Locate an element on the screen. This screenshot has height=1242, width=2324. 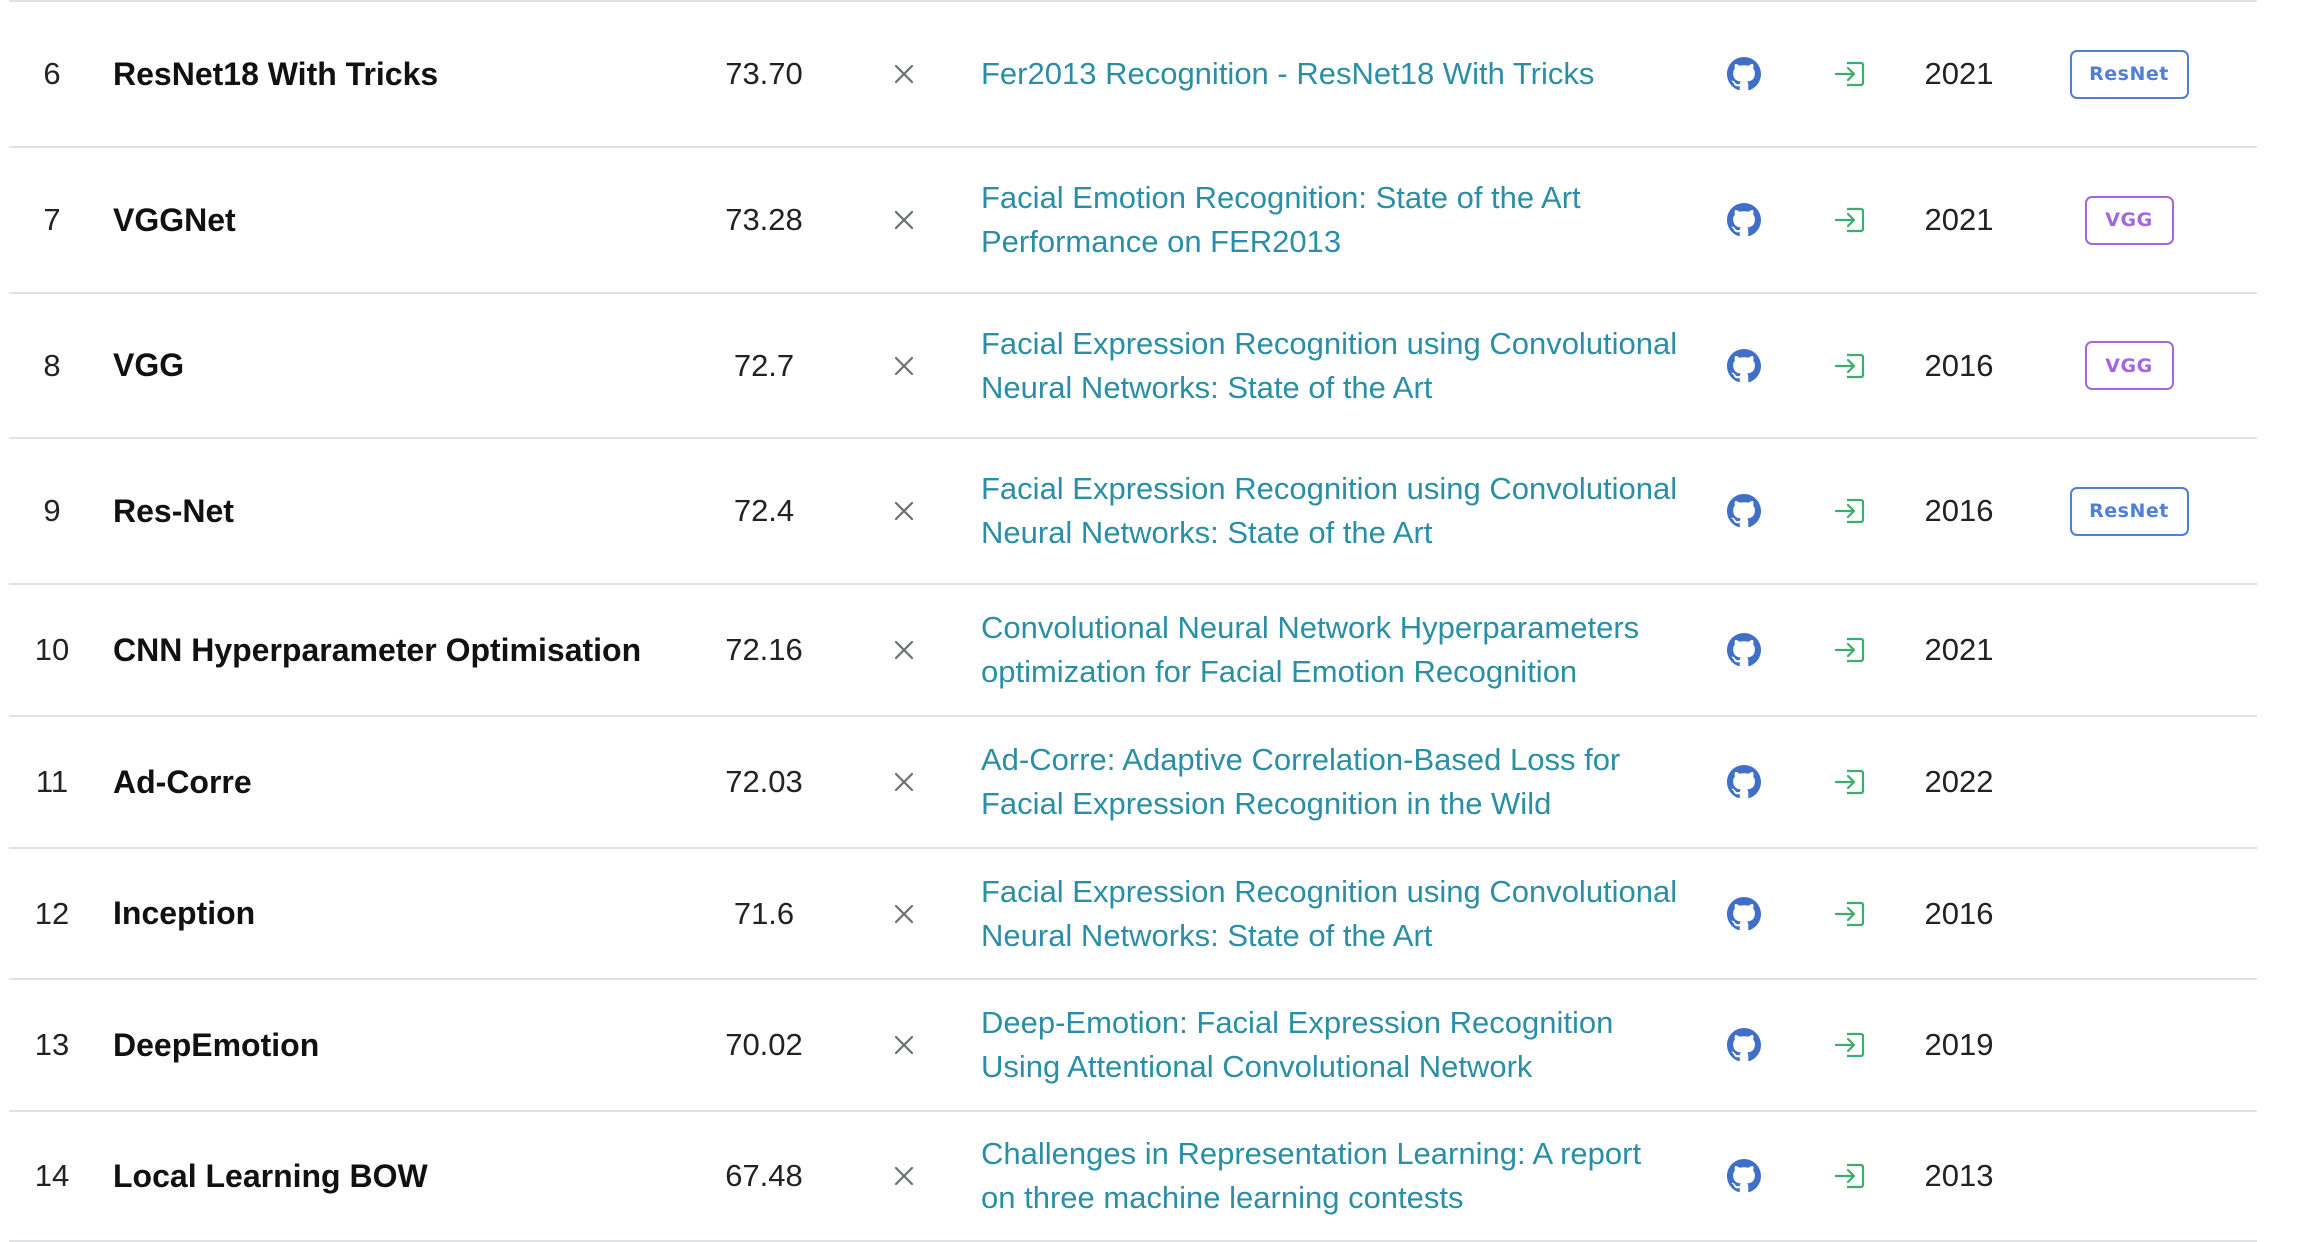
rank-cell: 9 is located at coordinates (52, 510).